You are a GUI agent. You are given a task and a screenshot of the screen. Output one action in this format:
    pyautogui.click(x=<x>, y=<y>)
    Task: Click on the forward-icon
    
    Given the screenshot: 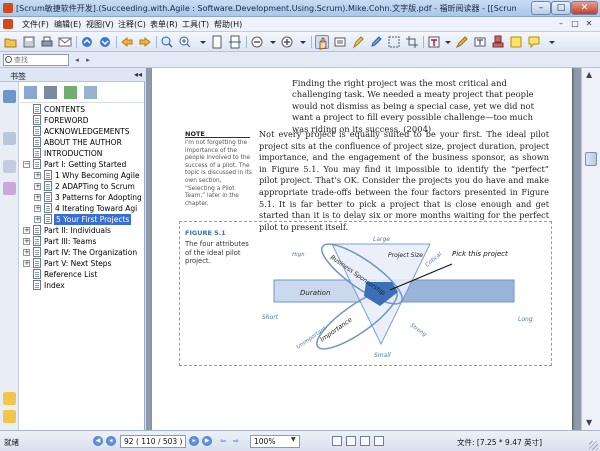 What is the action you would take?
    pyautogui.click(x=145, y=42)
    